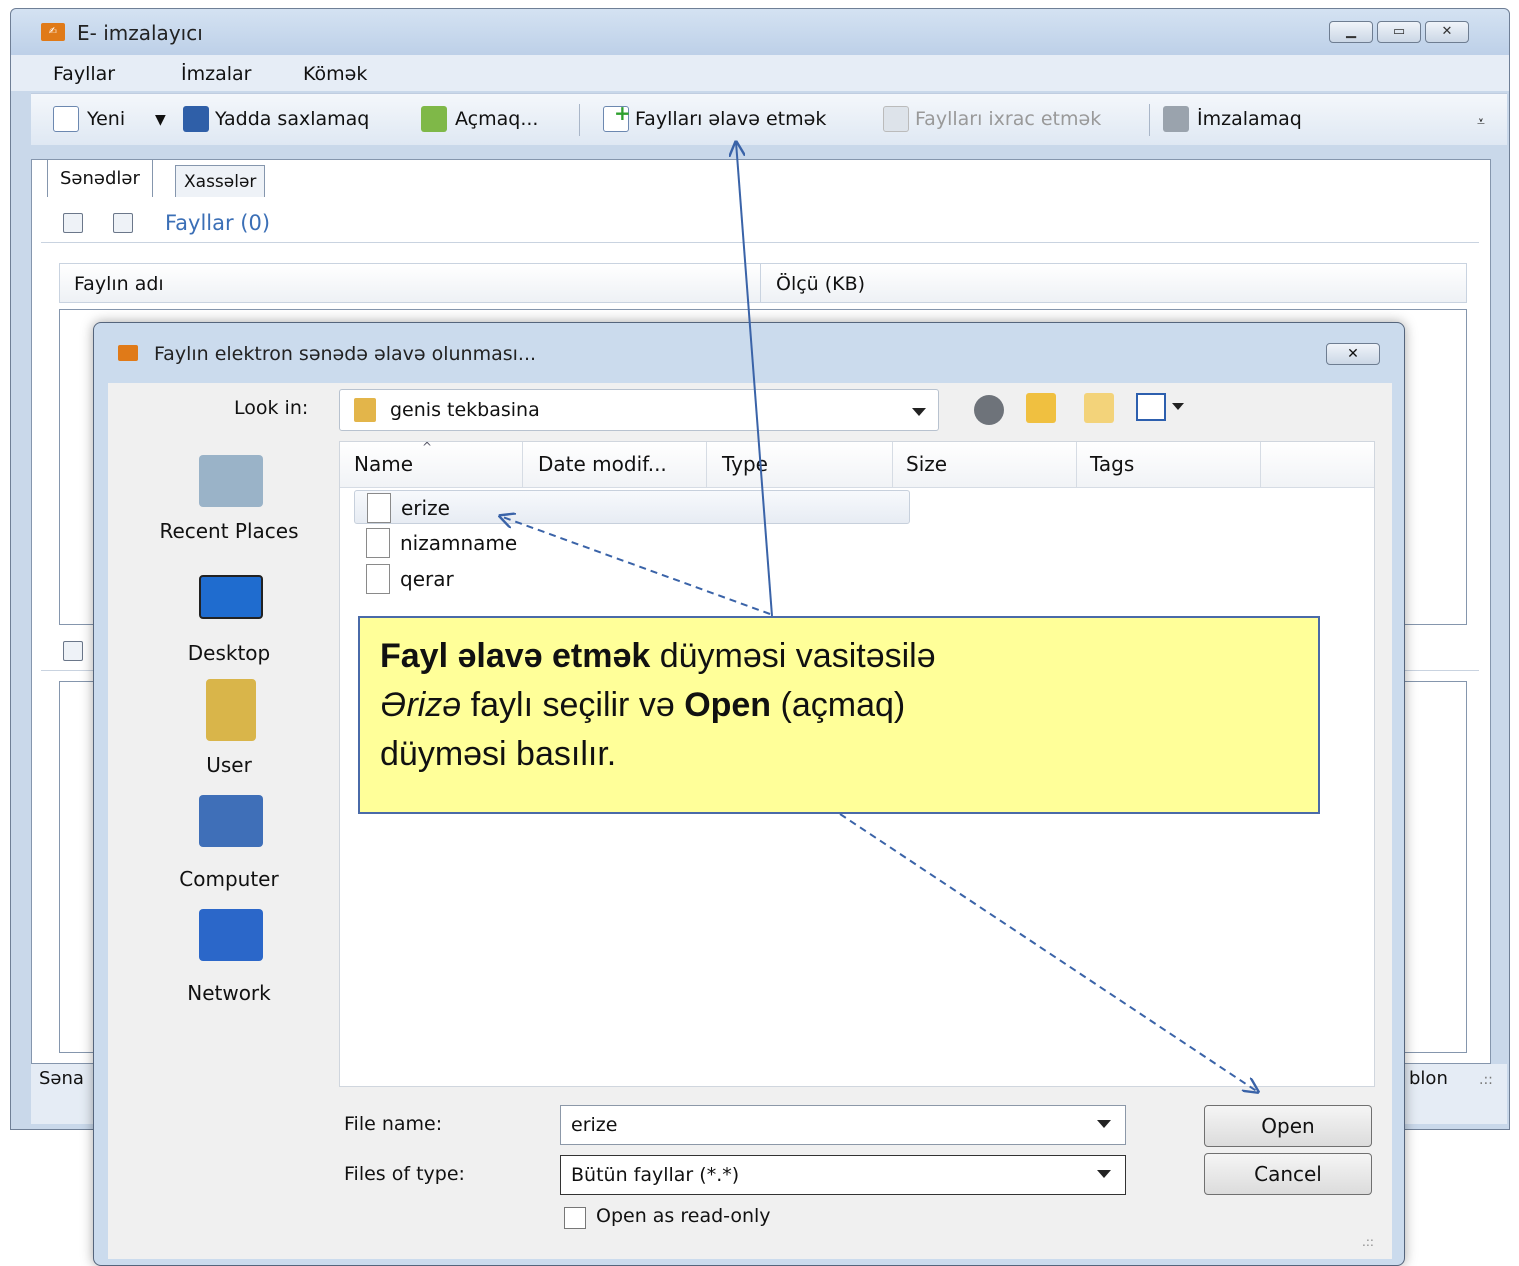 The image size is (1519, 1266). What do you see at coordinates (1008, 119) in the screenshot?
I see `export-files-button: Faylları ixrac etmək` at bounding box center [1008, 119].